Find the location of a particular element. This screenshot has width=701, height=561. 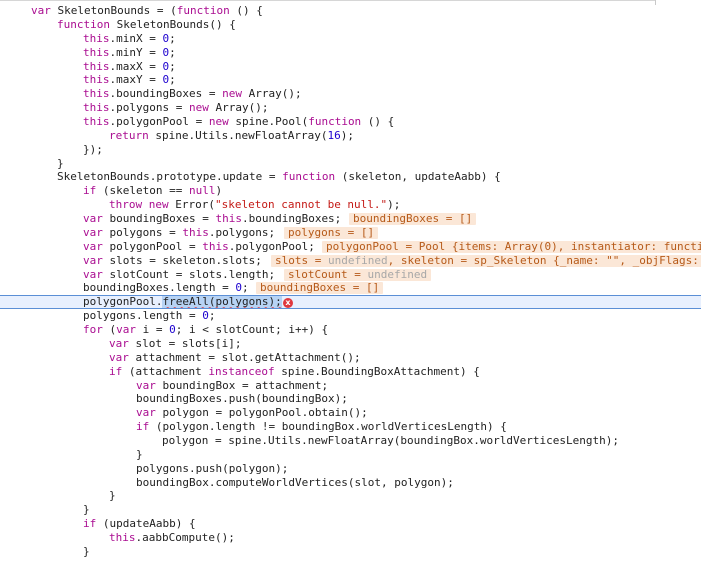

selected-expression: freeAll(polygons); is located at coordinates (222, 302).